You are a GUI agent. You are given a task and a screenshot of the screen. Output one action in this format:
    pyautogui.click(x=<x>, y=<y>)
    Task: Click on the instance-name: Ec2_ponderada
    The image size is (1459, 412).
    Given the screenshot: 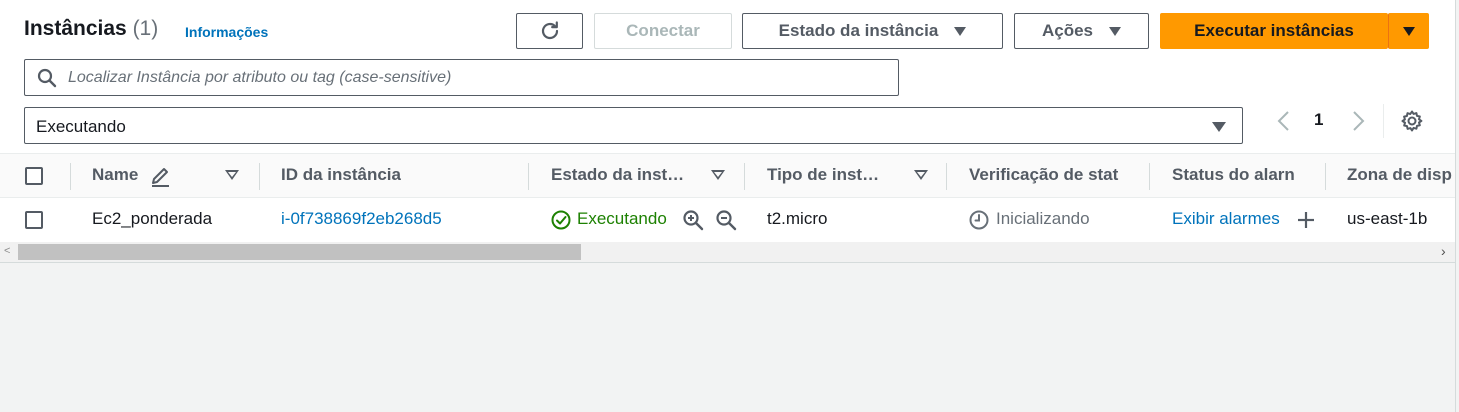 What is the action you would take?
    pyautogui.click(x=152, y=218)
    